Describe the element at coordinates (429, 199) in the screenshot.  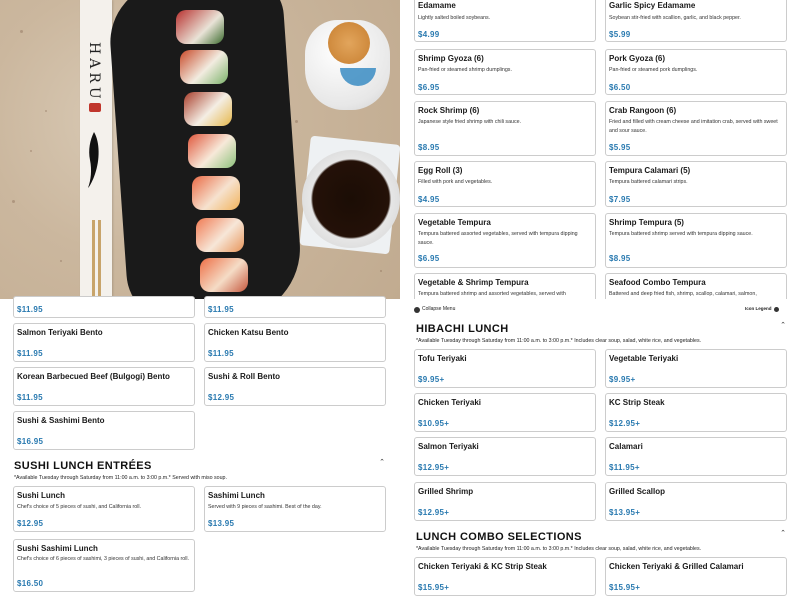
I see `item-price: $4.95` at that location.